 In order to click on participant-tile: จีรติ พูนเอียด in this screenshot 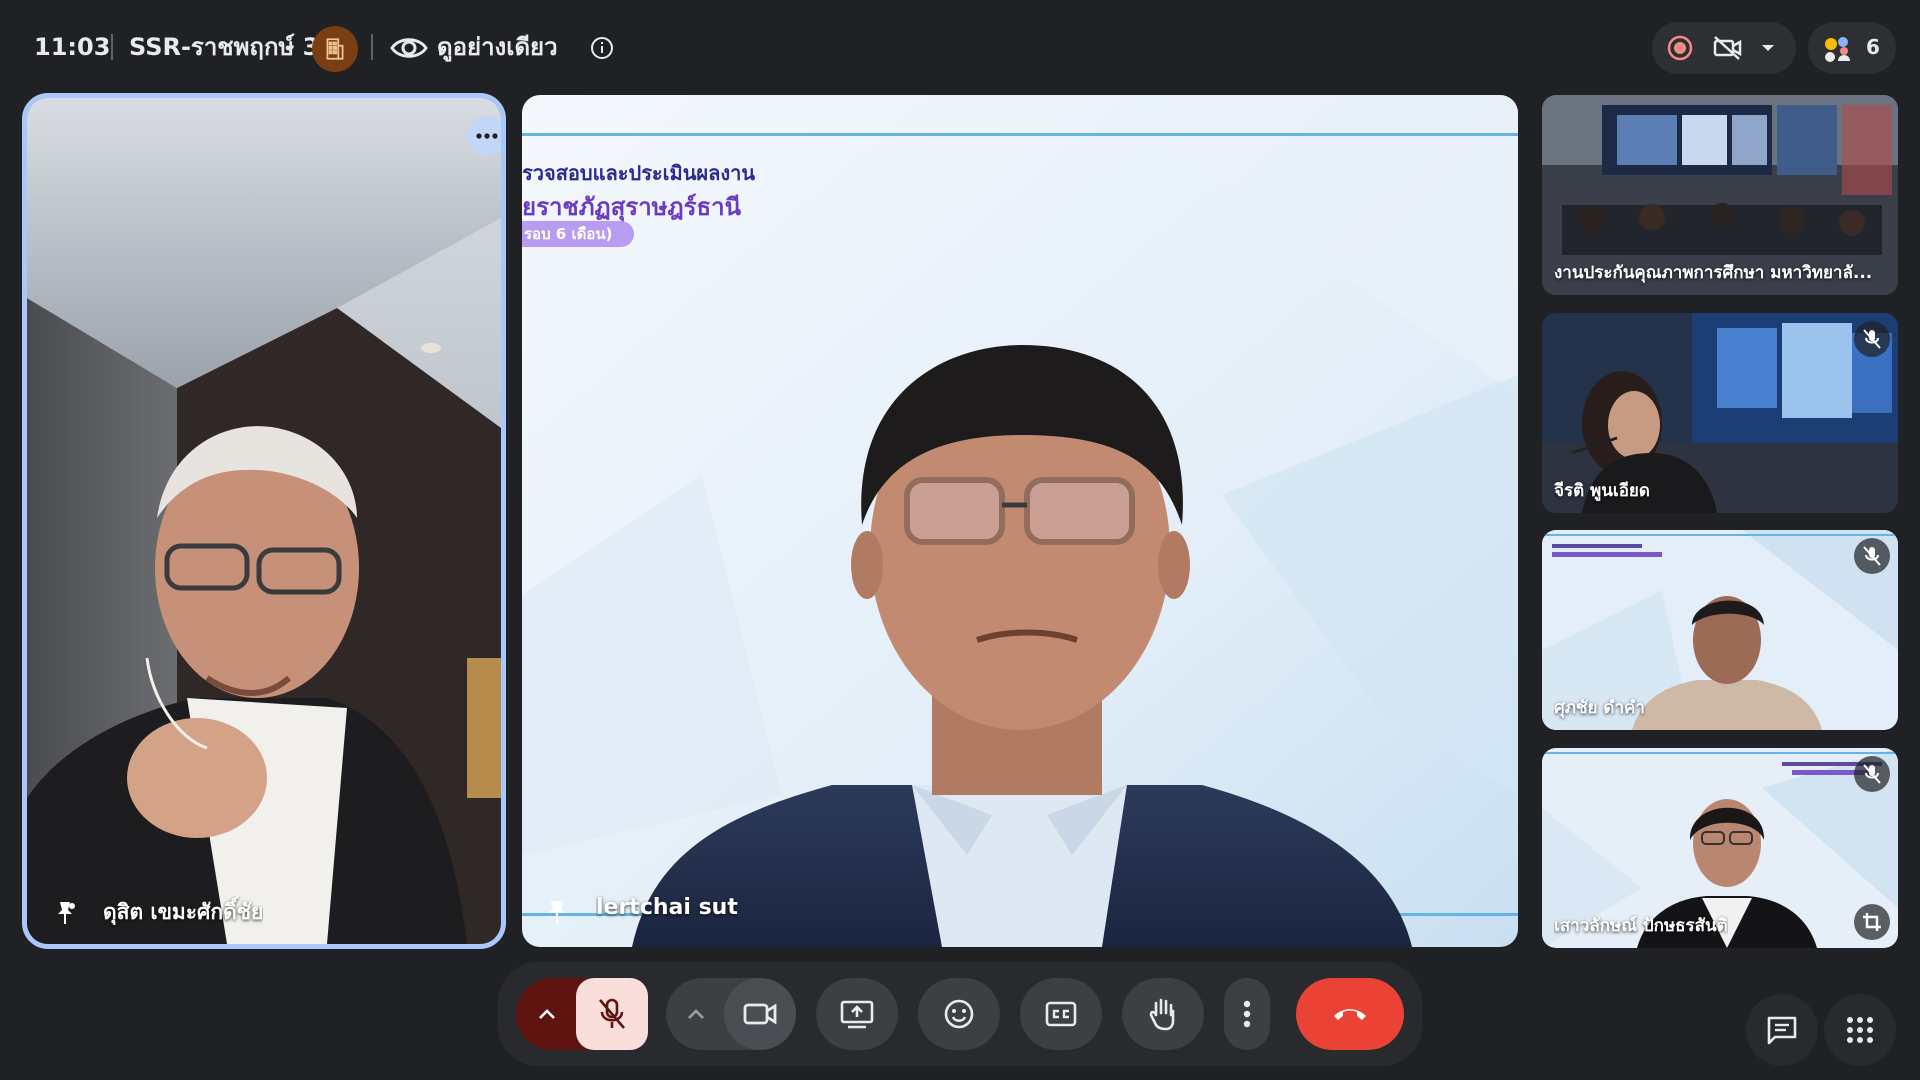, I will do `click(1720, 413)`.